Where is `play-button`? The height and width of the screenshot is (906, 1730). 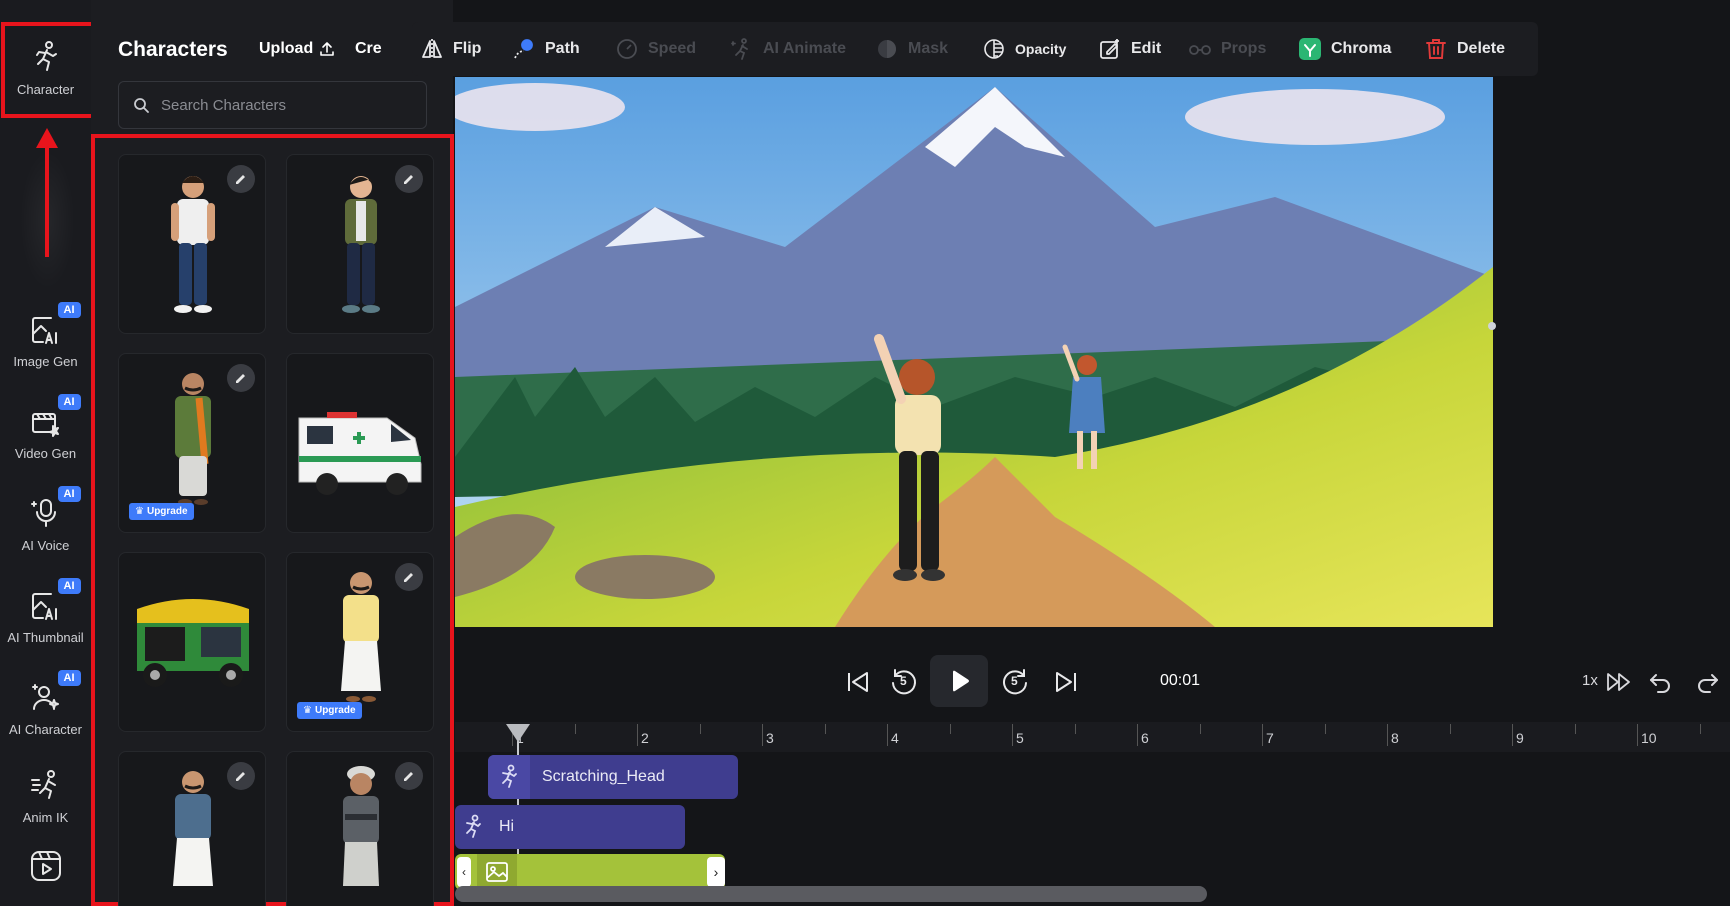
play-button is located at coordinates (959, 681).